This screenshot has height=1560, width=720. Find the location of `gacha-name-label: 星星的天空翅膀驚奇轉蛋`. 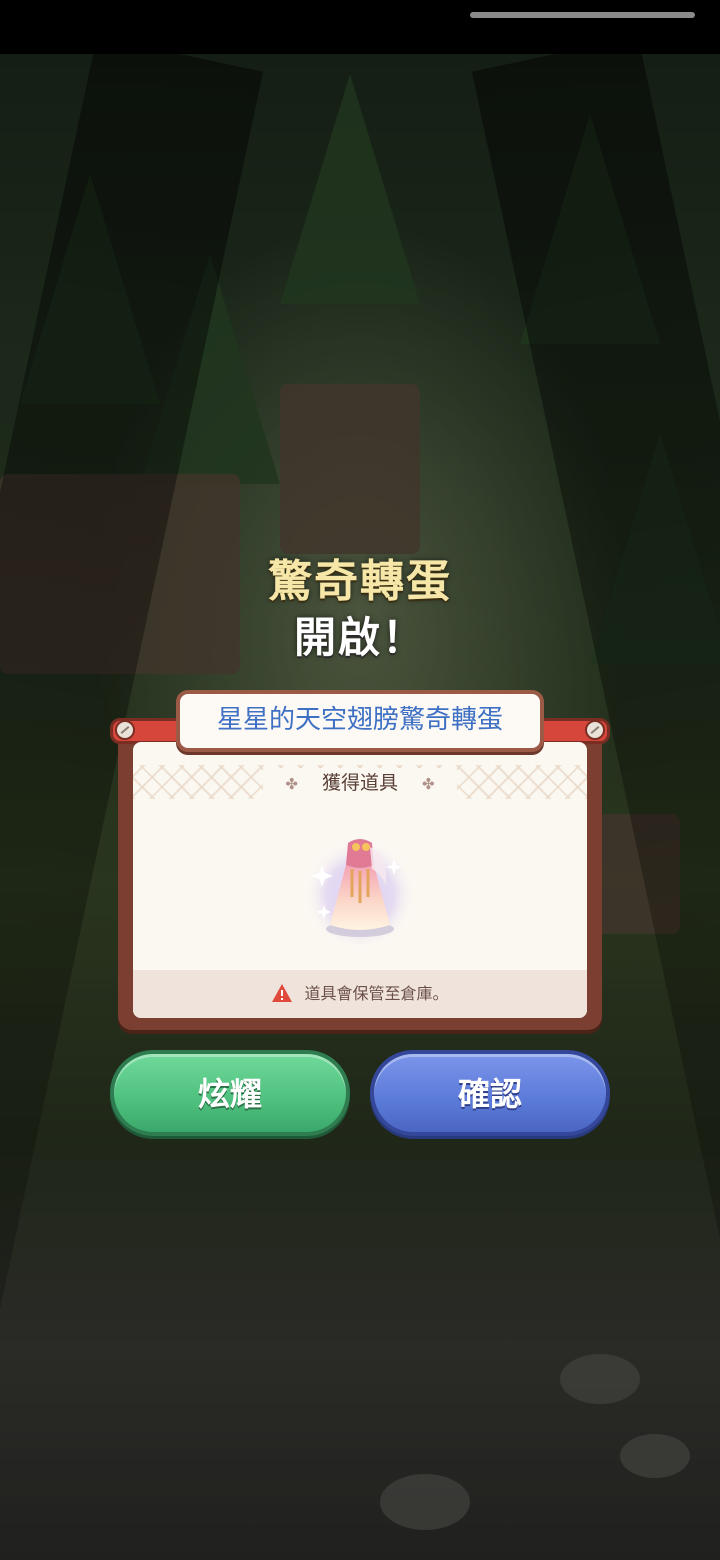

gacha-name-label: 星星的天空翅膀驚奇轉蛋 is located at coordinates (360, 721).